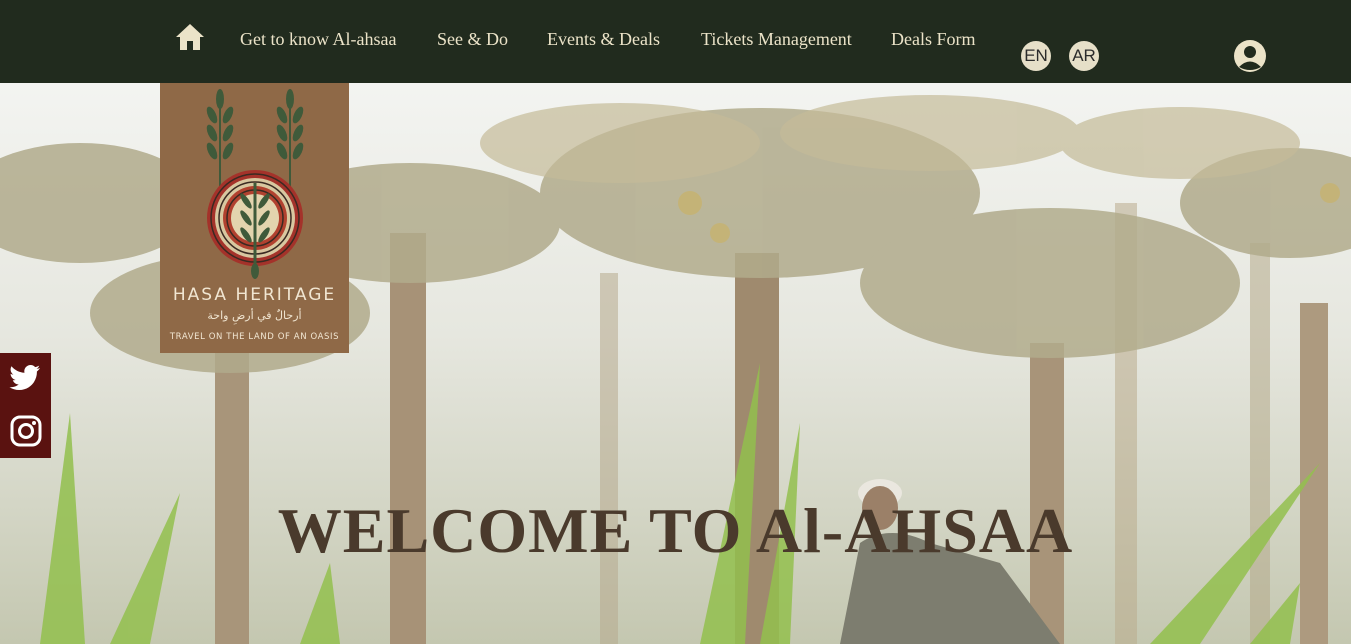 The width and height of the screenshot is (1351, 644). What do you see at coordinates (776, 39) in the screenshot?
I see `nav-tickets-management: Tickets Management` at bounding box center [776, 39].